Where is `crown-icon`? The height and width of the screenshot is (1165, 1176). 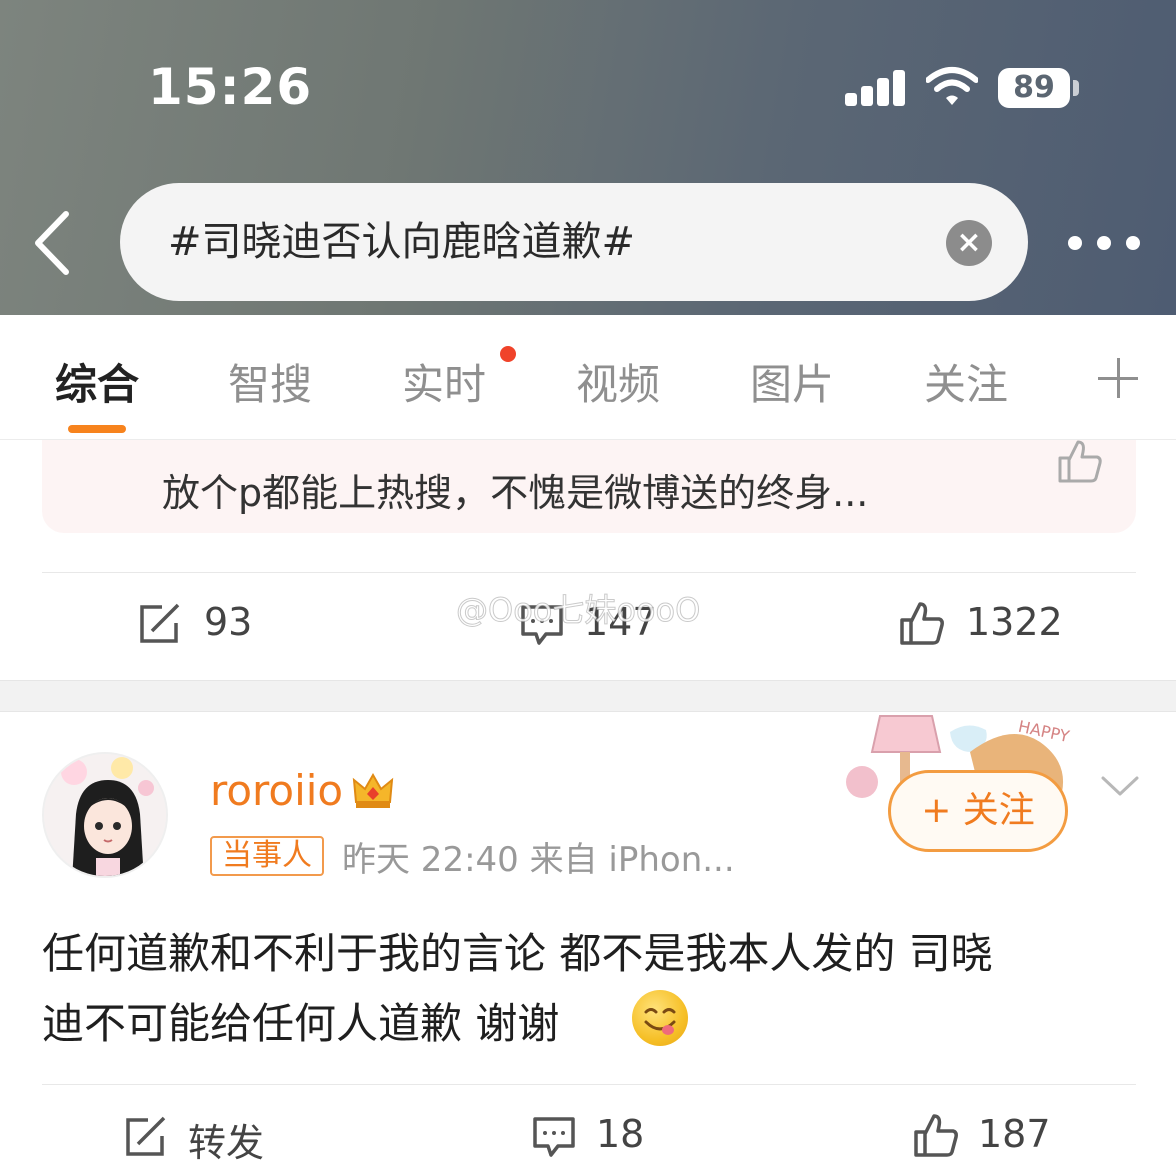
crown-icon is located at coordinates (373, 790).